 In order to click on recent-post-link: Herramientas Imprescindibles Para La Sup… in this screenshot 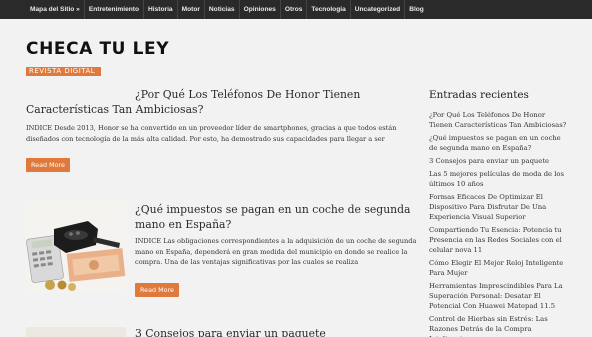, I will do `click(498, 296)`.